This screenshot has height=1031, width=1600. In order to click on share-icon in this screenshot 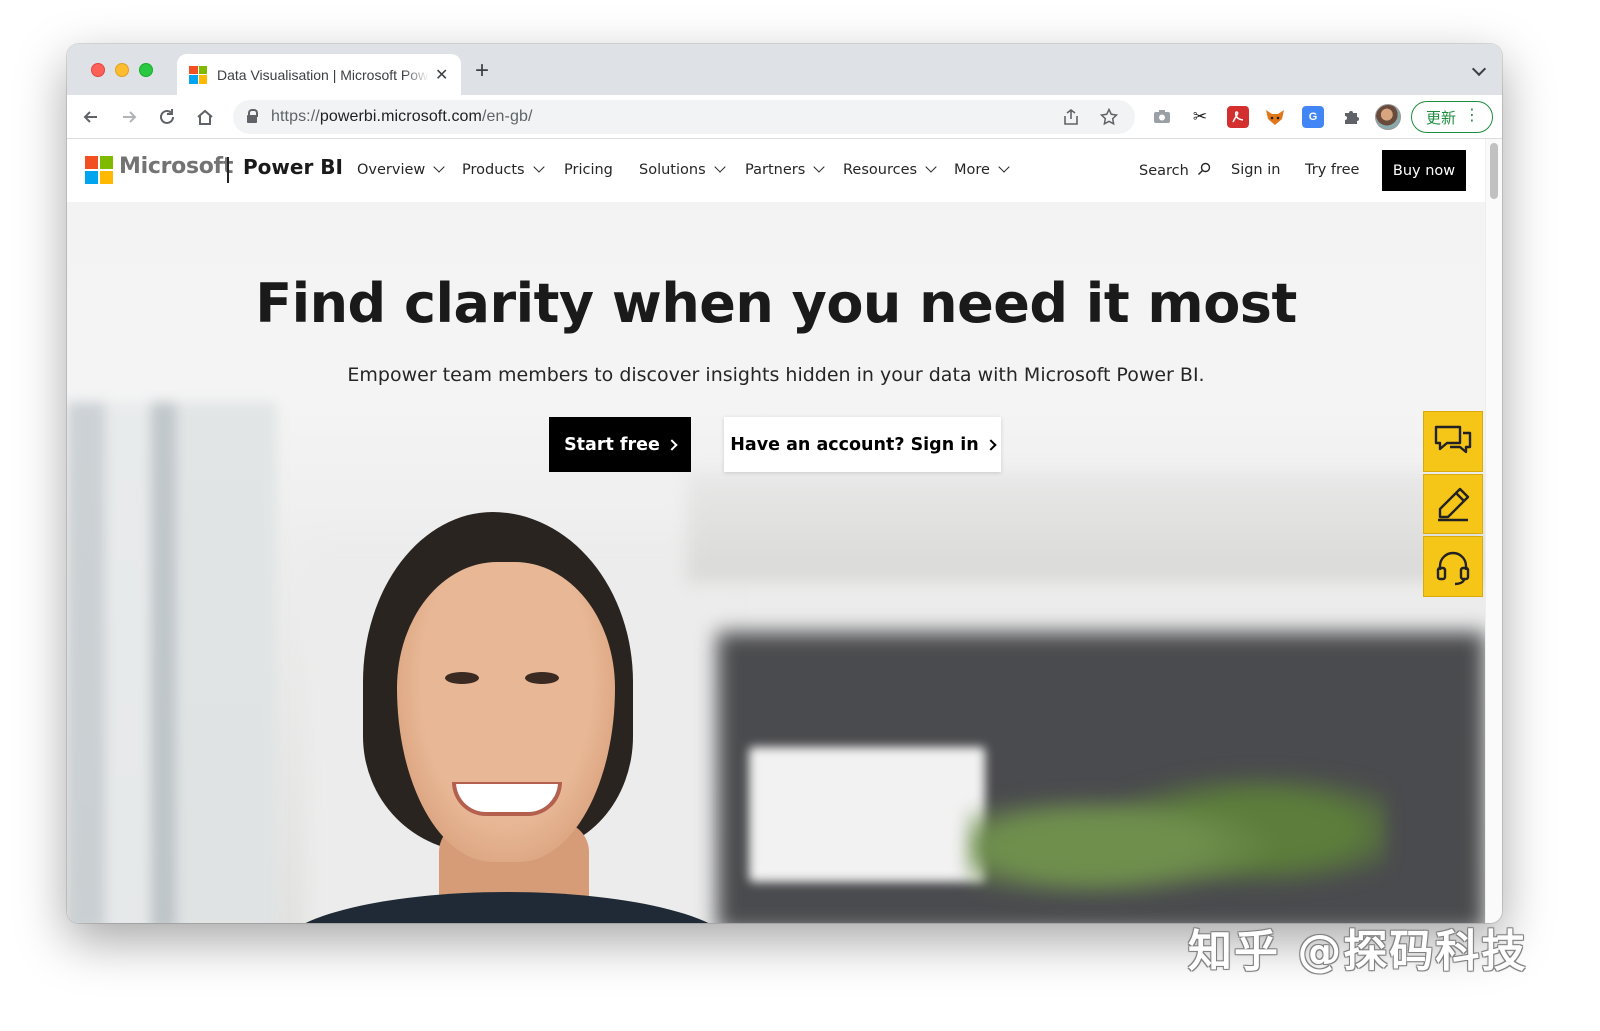, I will do `click(1071, 117)`.